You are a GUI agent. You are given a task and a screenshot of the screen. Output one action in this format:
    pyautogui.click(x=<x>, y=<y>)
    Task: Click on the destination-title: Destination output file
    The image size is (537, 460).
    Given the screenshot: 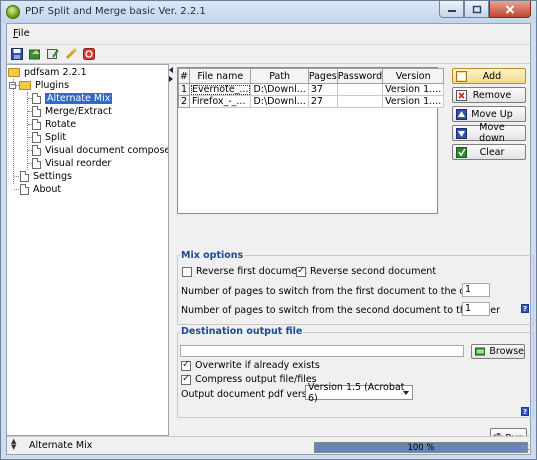 What is the action you would take?
    pyautogui.click(x=242, y=331)
    